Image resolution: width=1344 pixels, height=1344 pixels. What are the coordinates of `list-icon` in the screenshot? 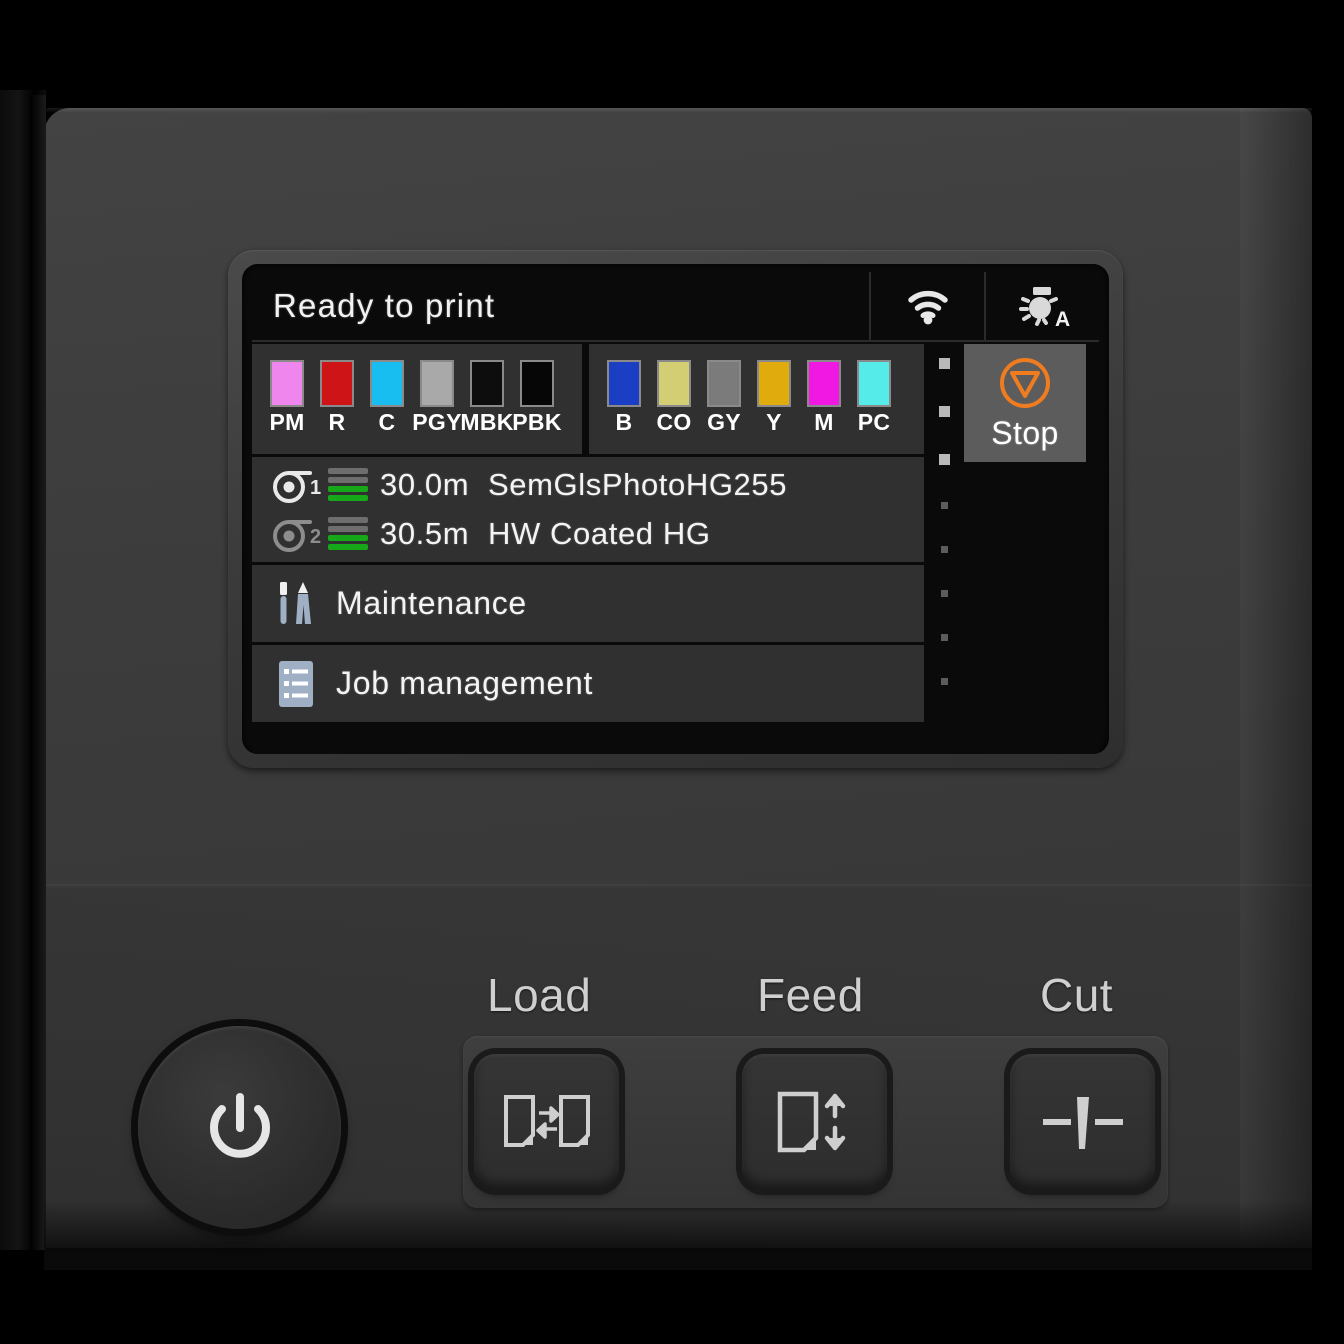 It's located at (305, 684).